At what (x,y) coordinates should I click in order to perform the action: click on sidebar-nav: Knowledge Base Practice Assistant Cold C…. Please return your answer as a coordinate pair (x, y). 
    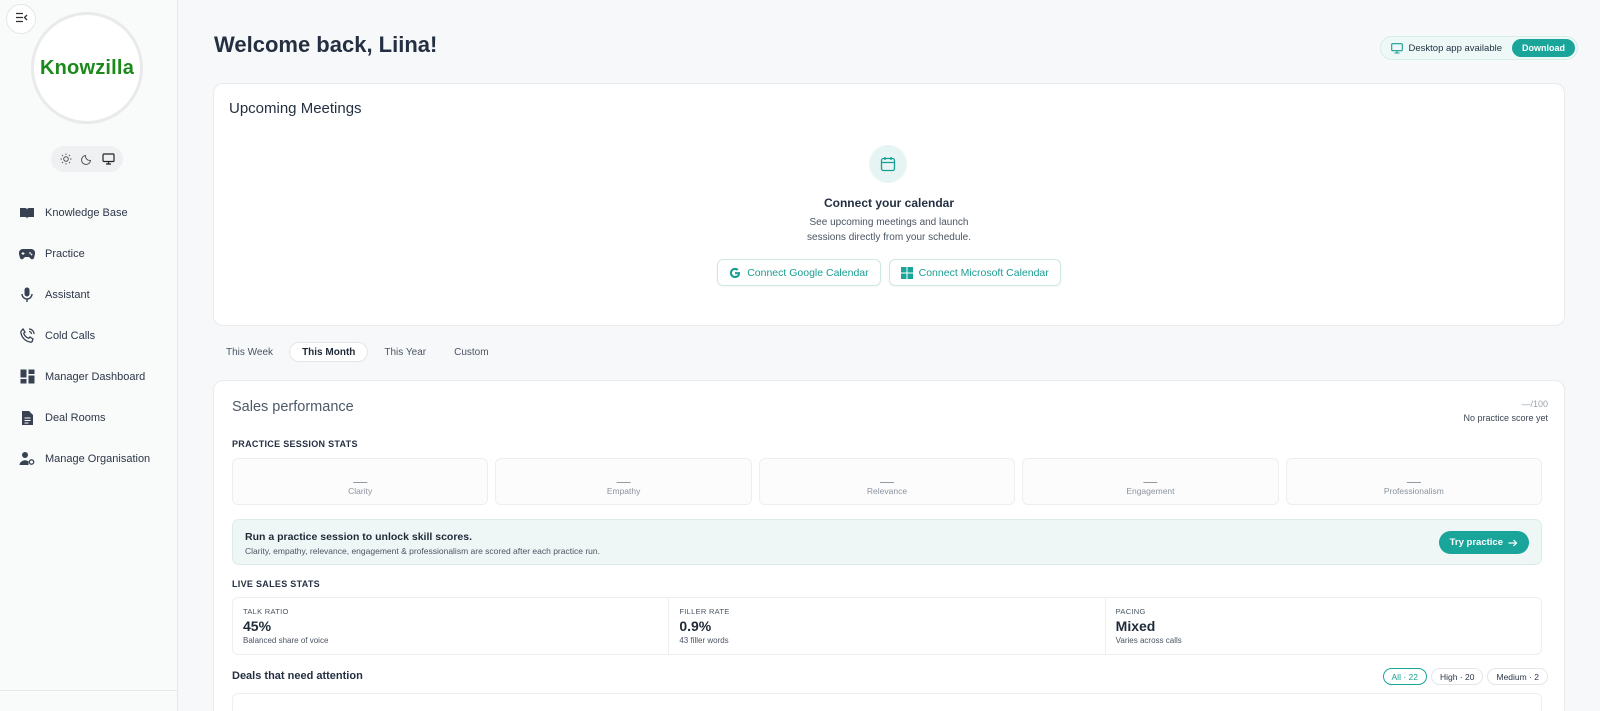
    Looking at the image, I should click on (89, 335).